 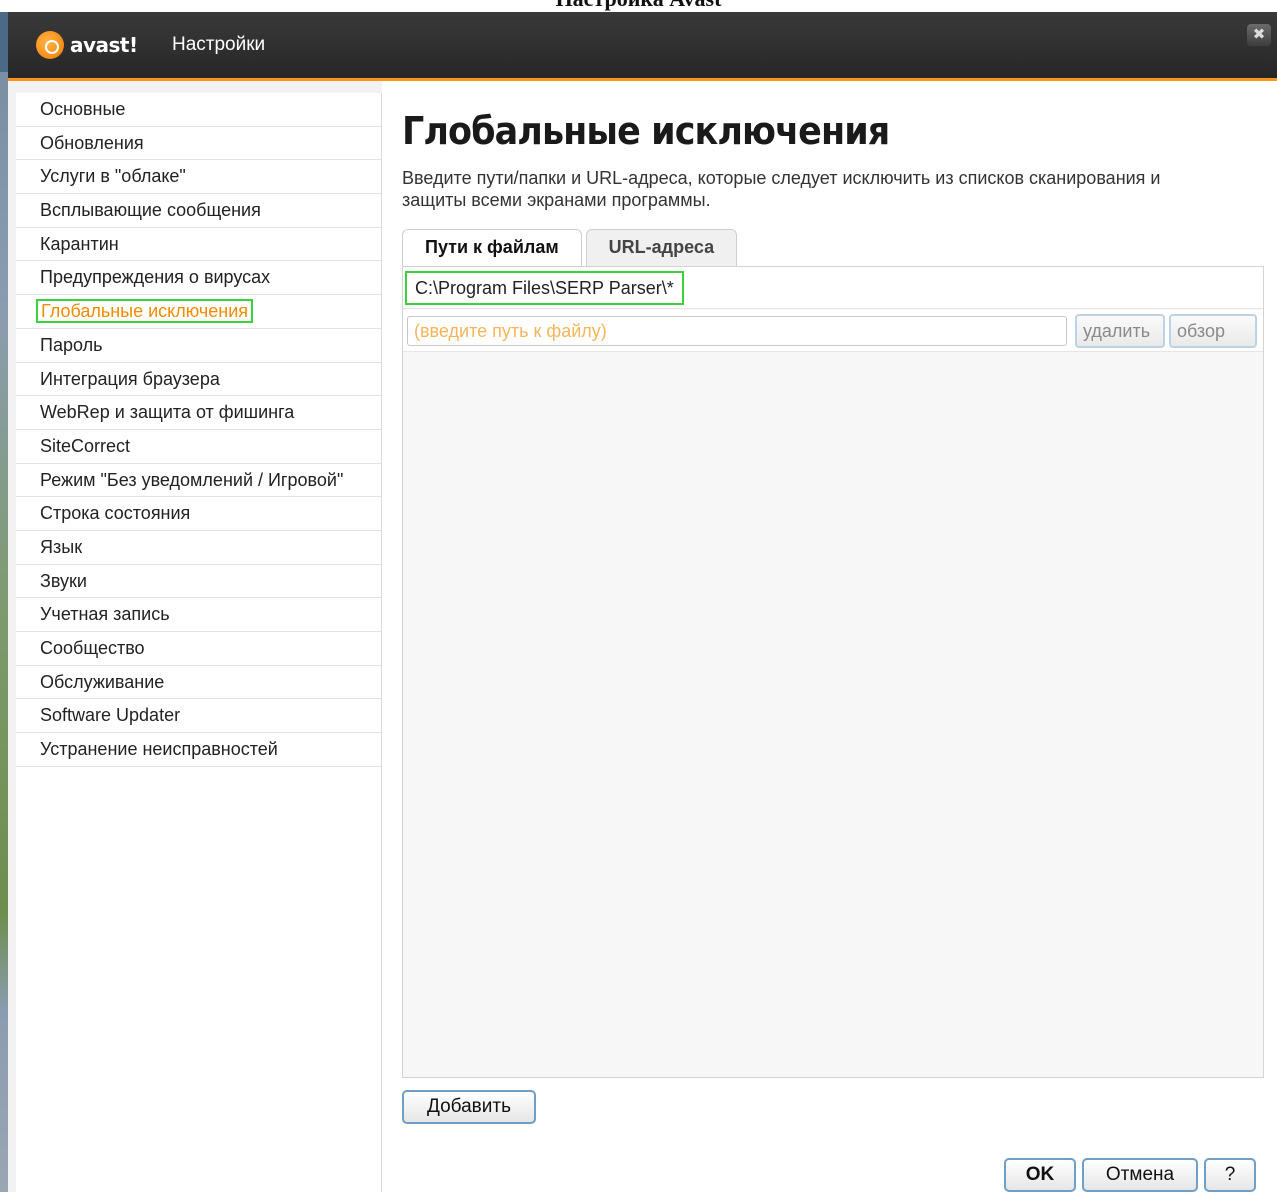 I want to click on page-title: Глобальные исключения, so click(x=646, y=131).